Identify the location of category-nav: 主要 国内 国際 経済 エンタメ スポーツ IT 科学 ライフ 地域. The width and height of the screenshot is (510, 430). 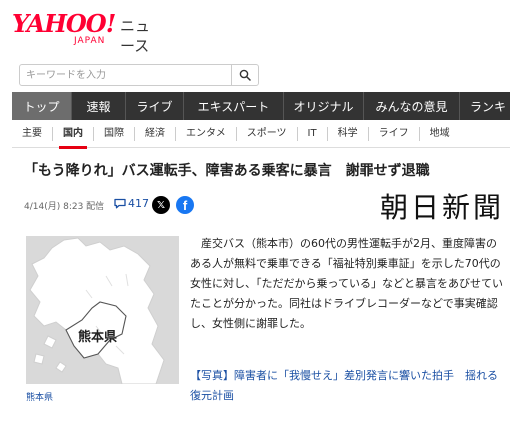
(261, 134).